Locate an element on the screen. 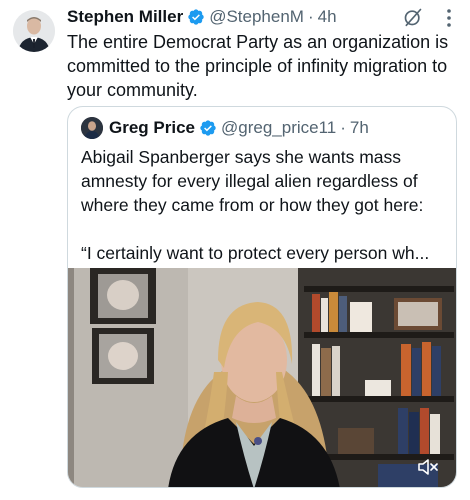 The width and height of the screenshot is (470, 500). quoted-tweet-header: Greg Price @greg_price11 · 7h is located at coordinates (225, 128).